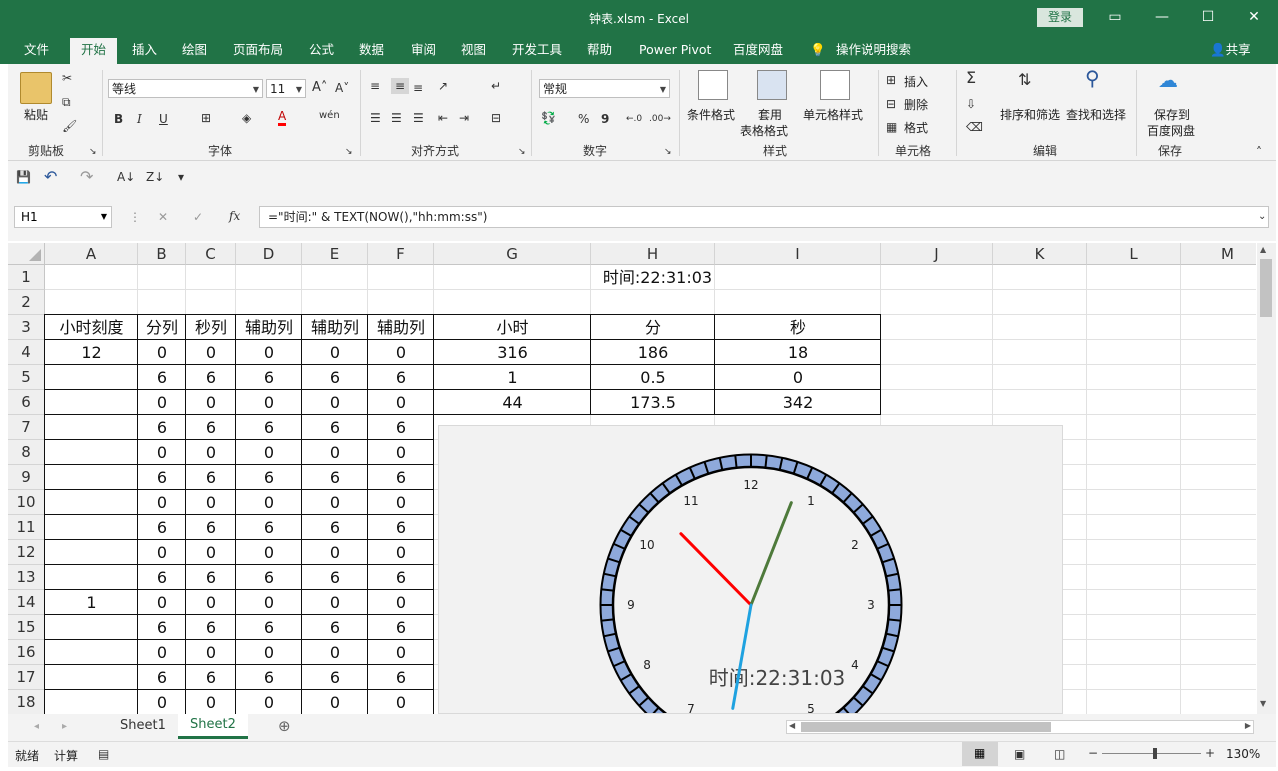 This screenshot has height=771, width=1278. I want to click on find-select-button: 查找和选择, so click(1096, 114).